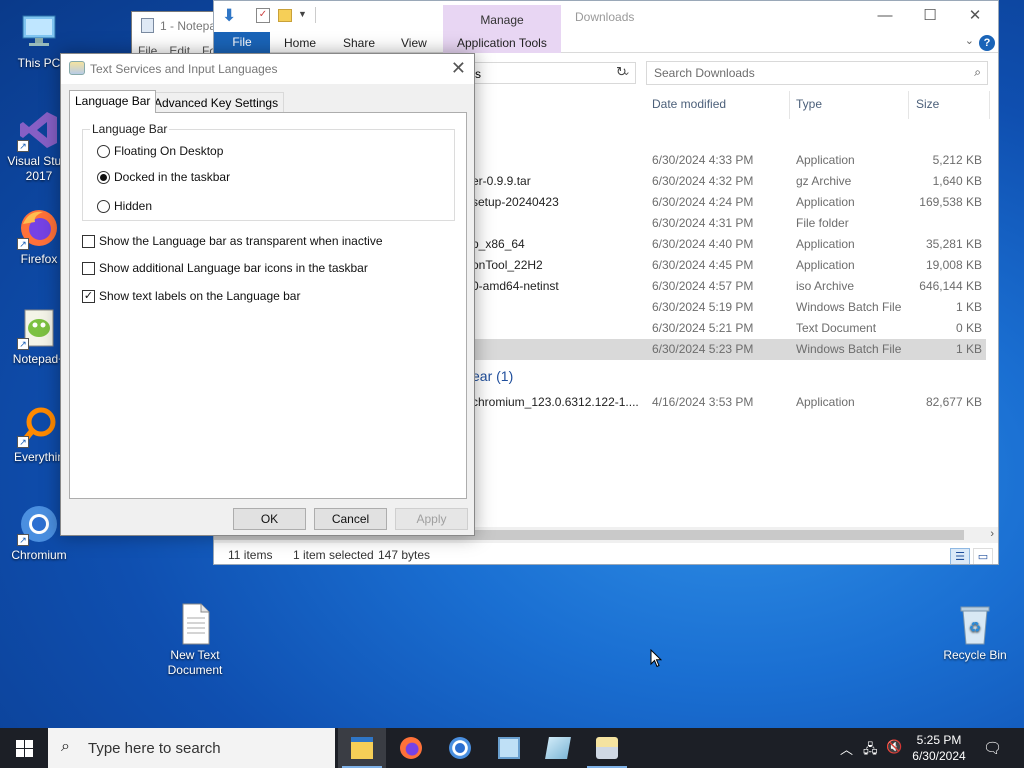  Describe the element at coordinates (809, 104) in the screenshot. I see `column-header-type: Type` at that location.